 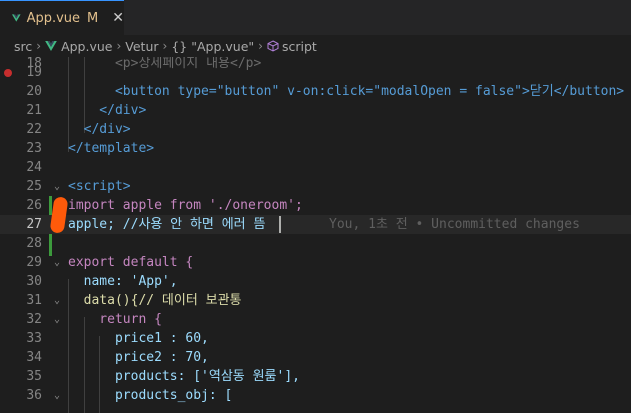 I want to click on line-number: 27, so click(x=34, y=224).